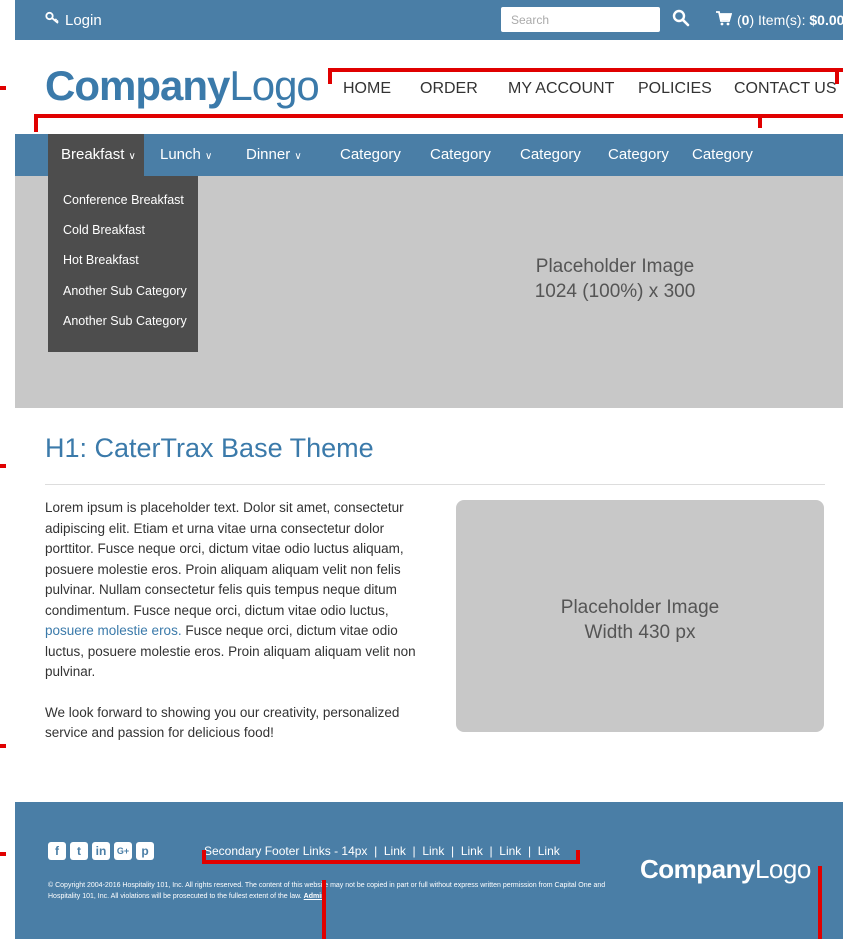 The width and height of the screenshot is (843, 939). I want to click on twitter-icon: t, so click(79, 851).